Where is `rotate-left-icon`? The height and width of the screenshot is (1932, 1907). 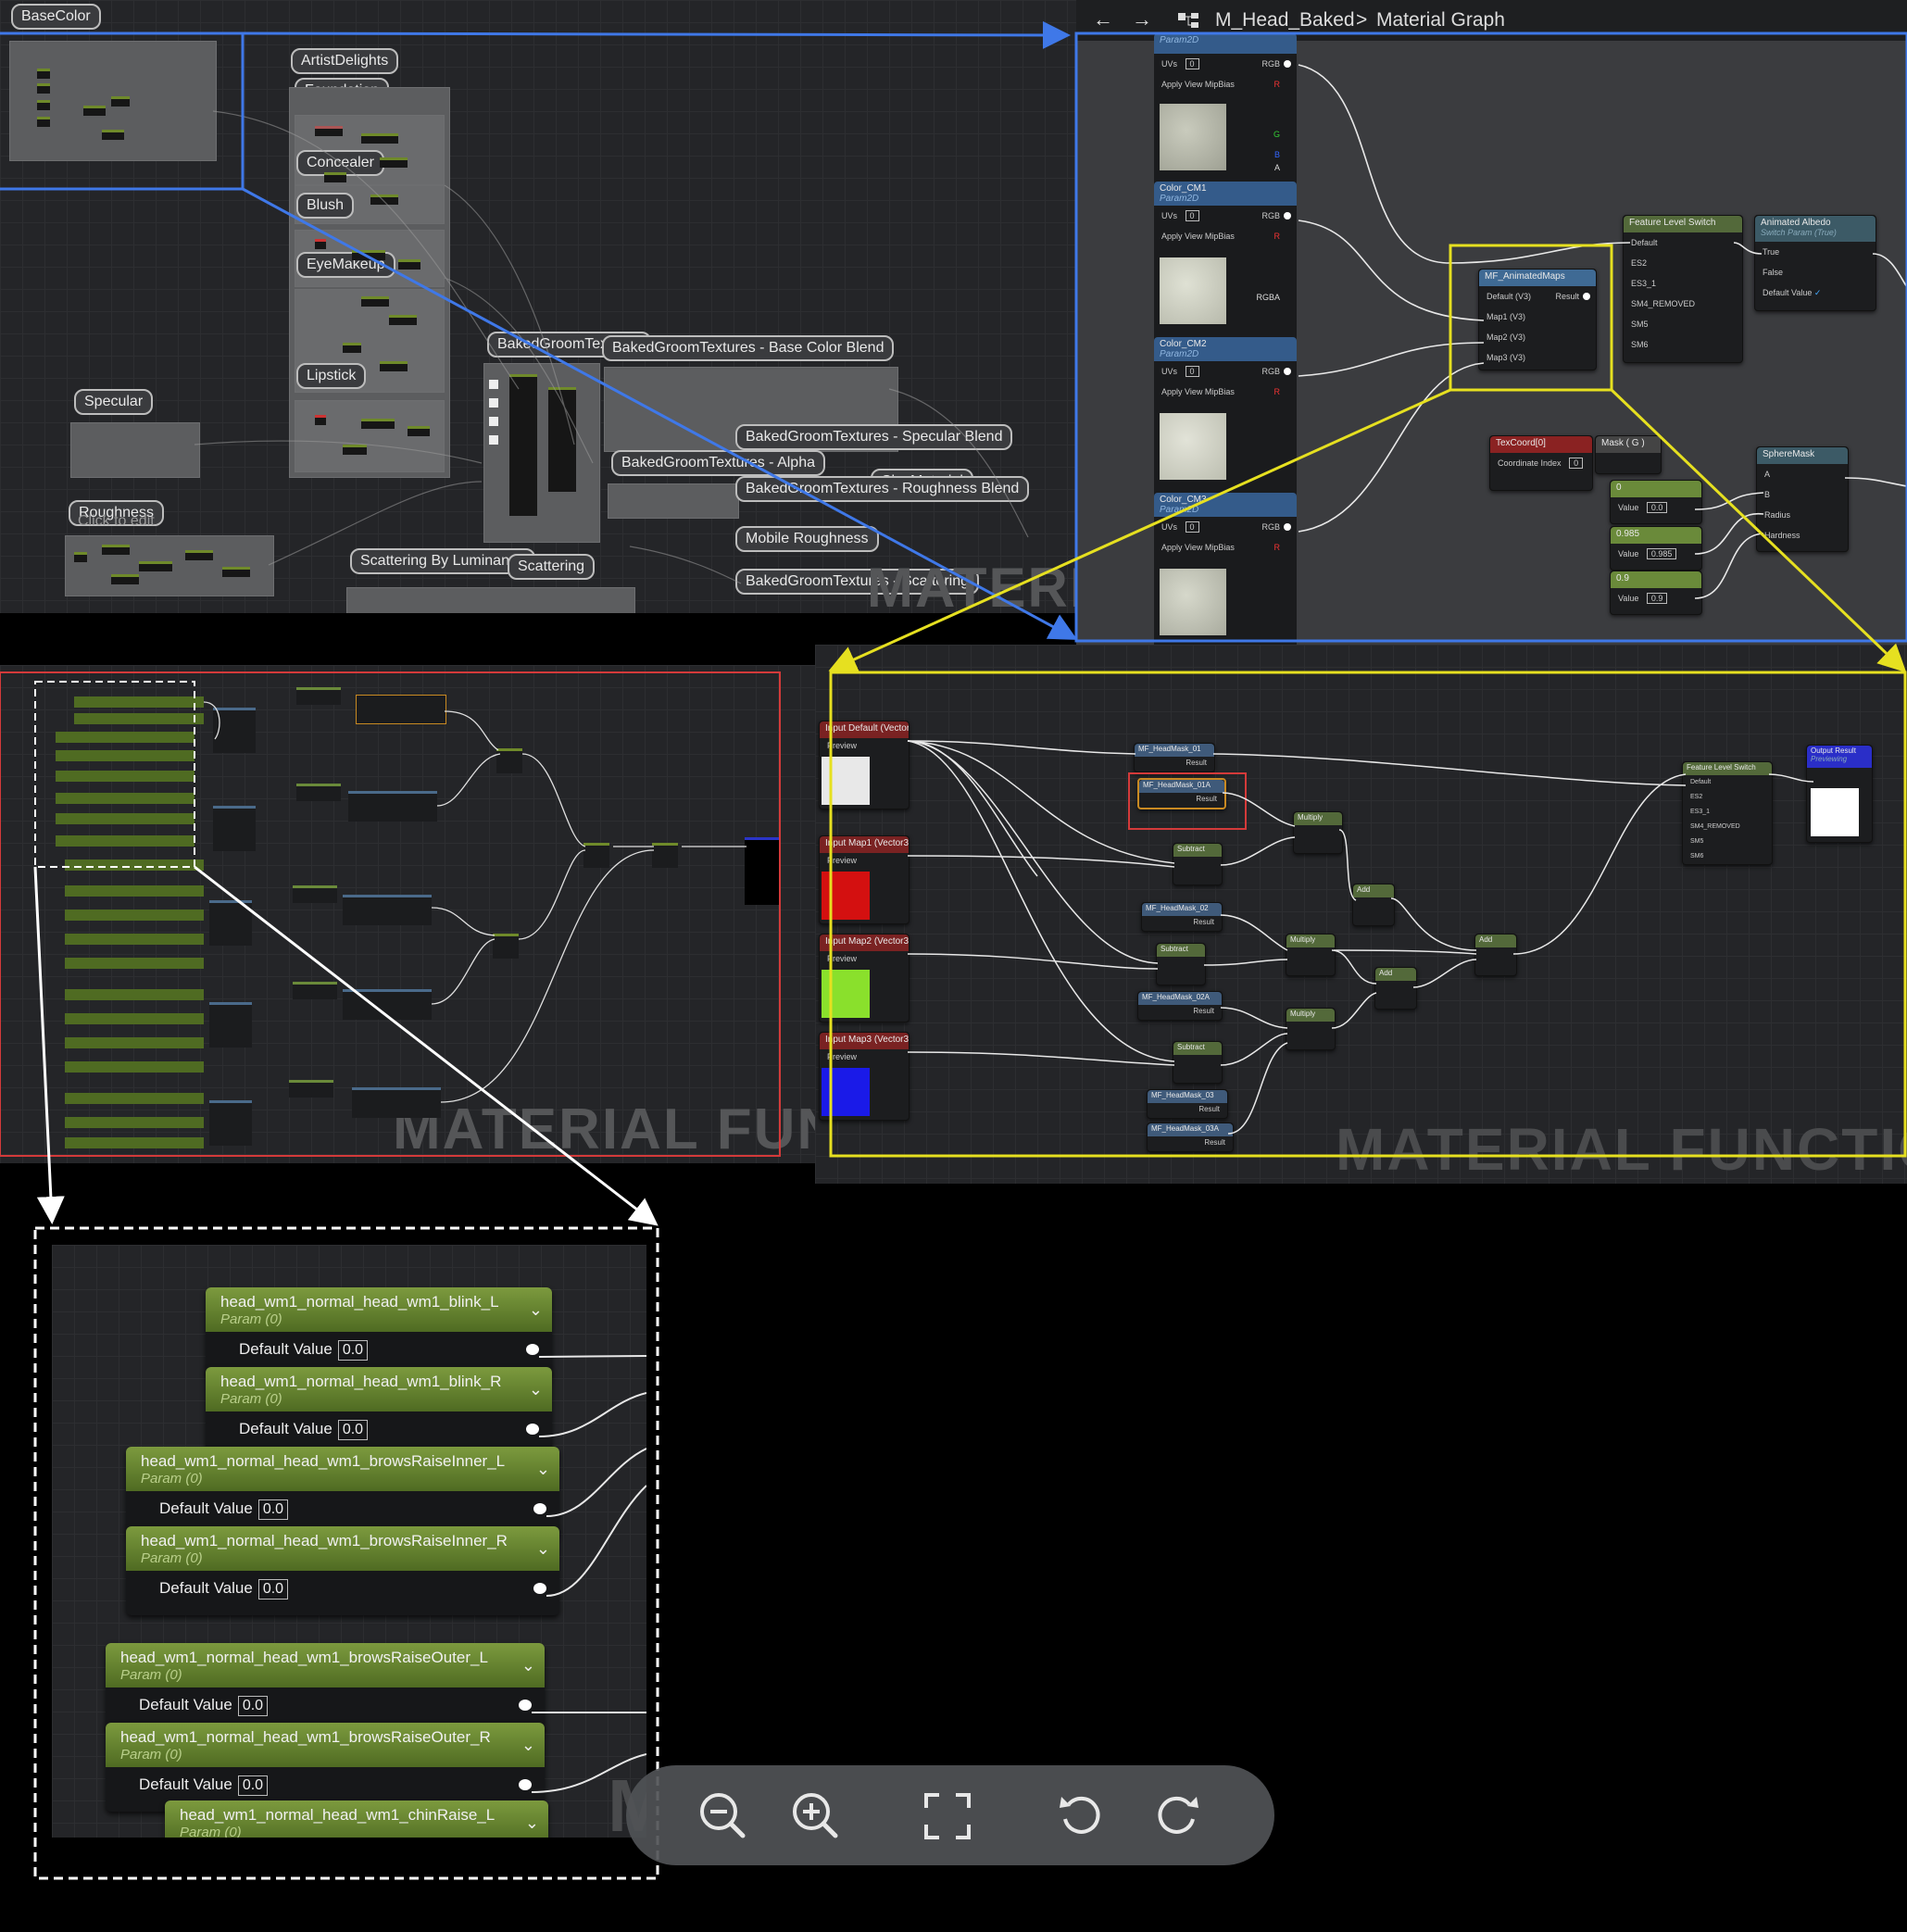 rotate-left-icon is located at coordinates (1082, 1817).